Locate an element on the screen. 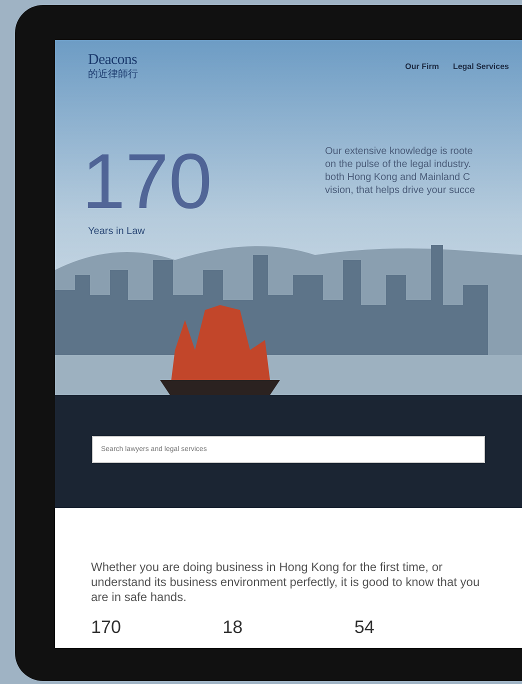  stat-number: 18 is located at coordinates (233, 627).